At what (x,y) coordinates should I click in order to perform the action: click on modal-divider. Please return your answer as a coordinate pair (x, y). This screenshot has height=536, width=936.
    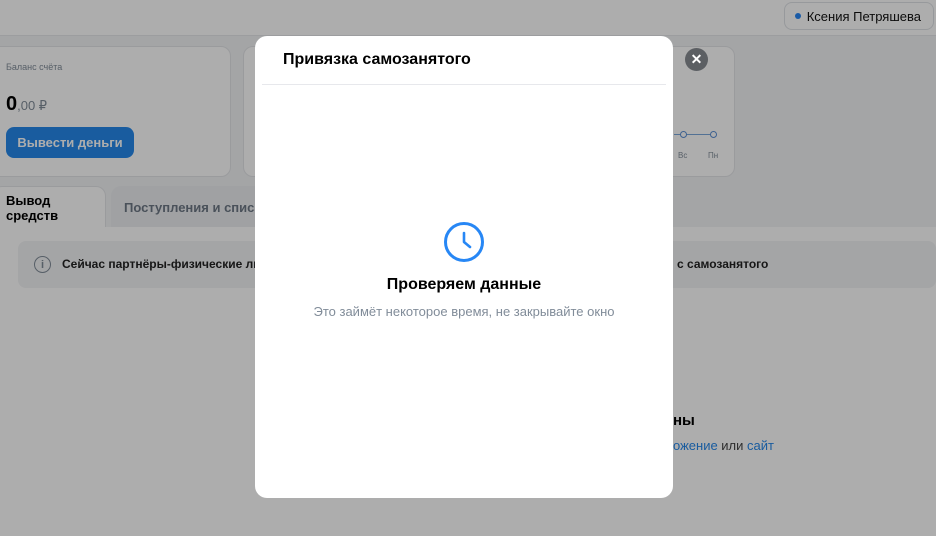
    Looking at the image, I should click on (464, 84).